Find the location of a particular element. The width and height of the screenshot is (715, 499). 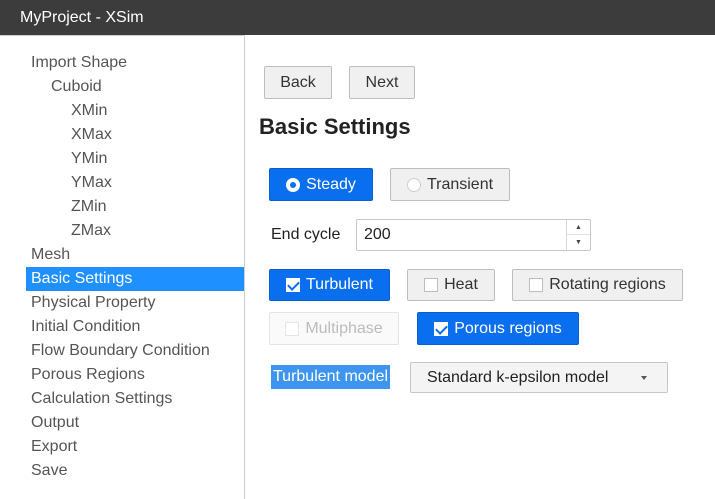

turbulent-checkbox: Turbulent is located at coordinates (329, 285).